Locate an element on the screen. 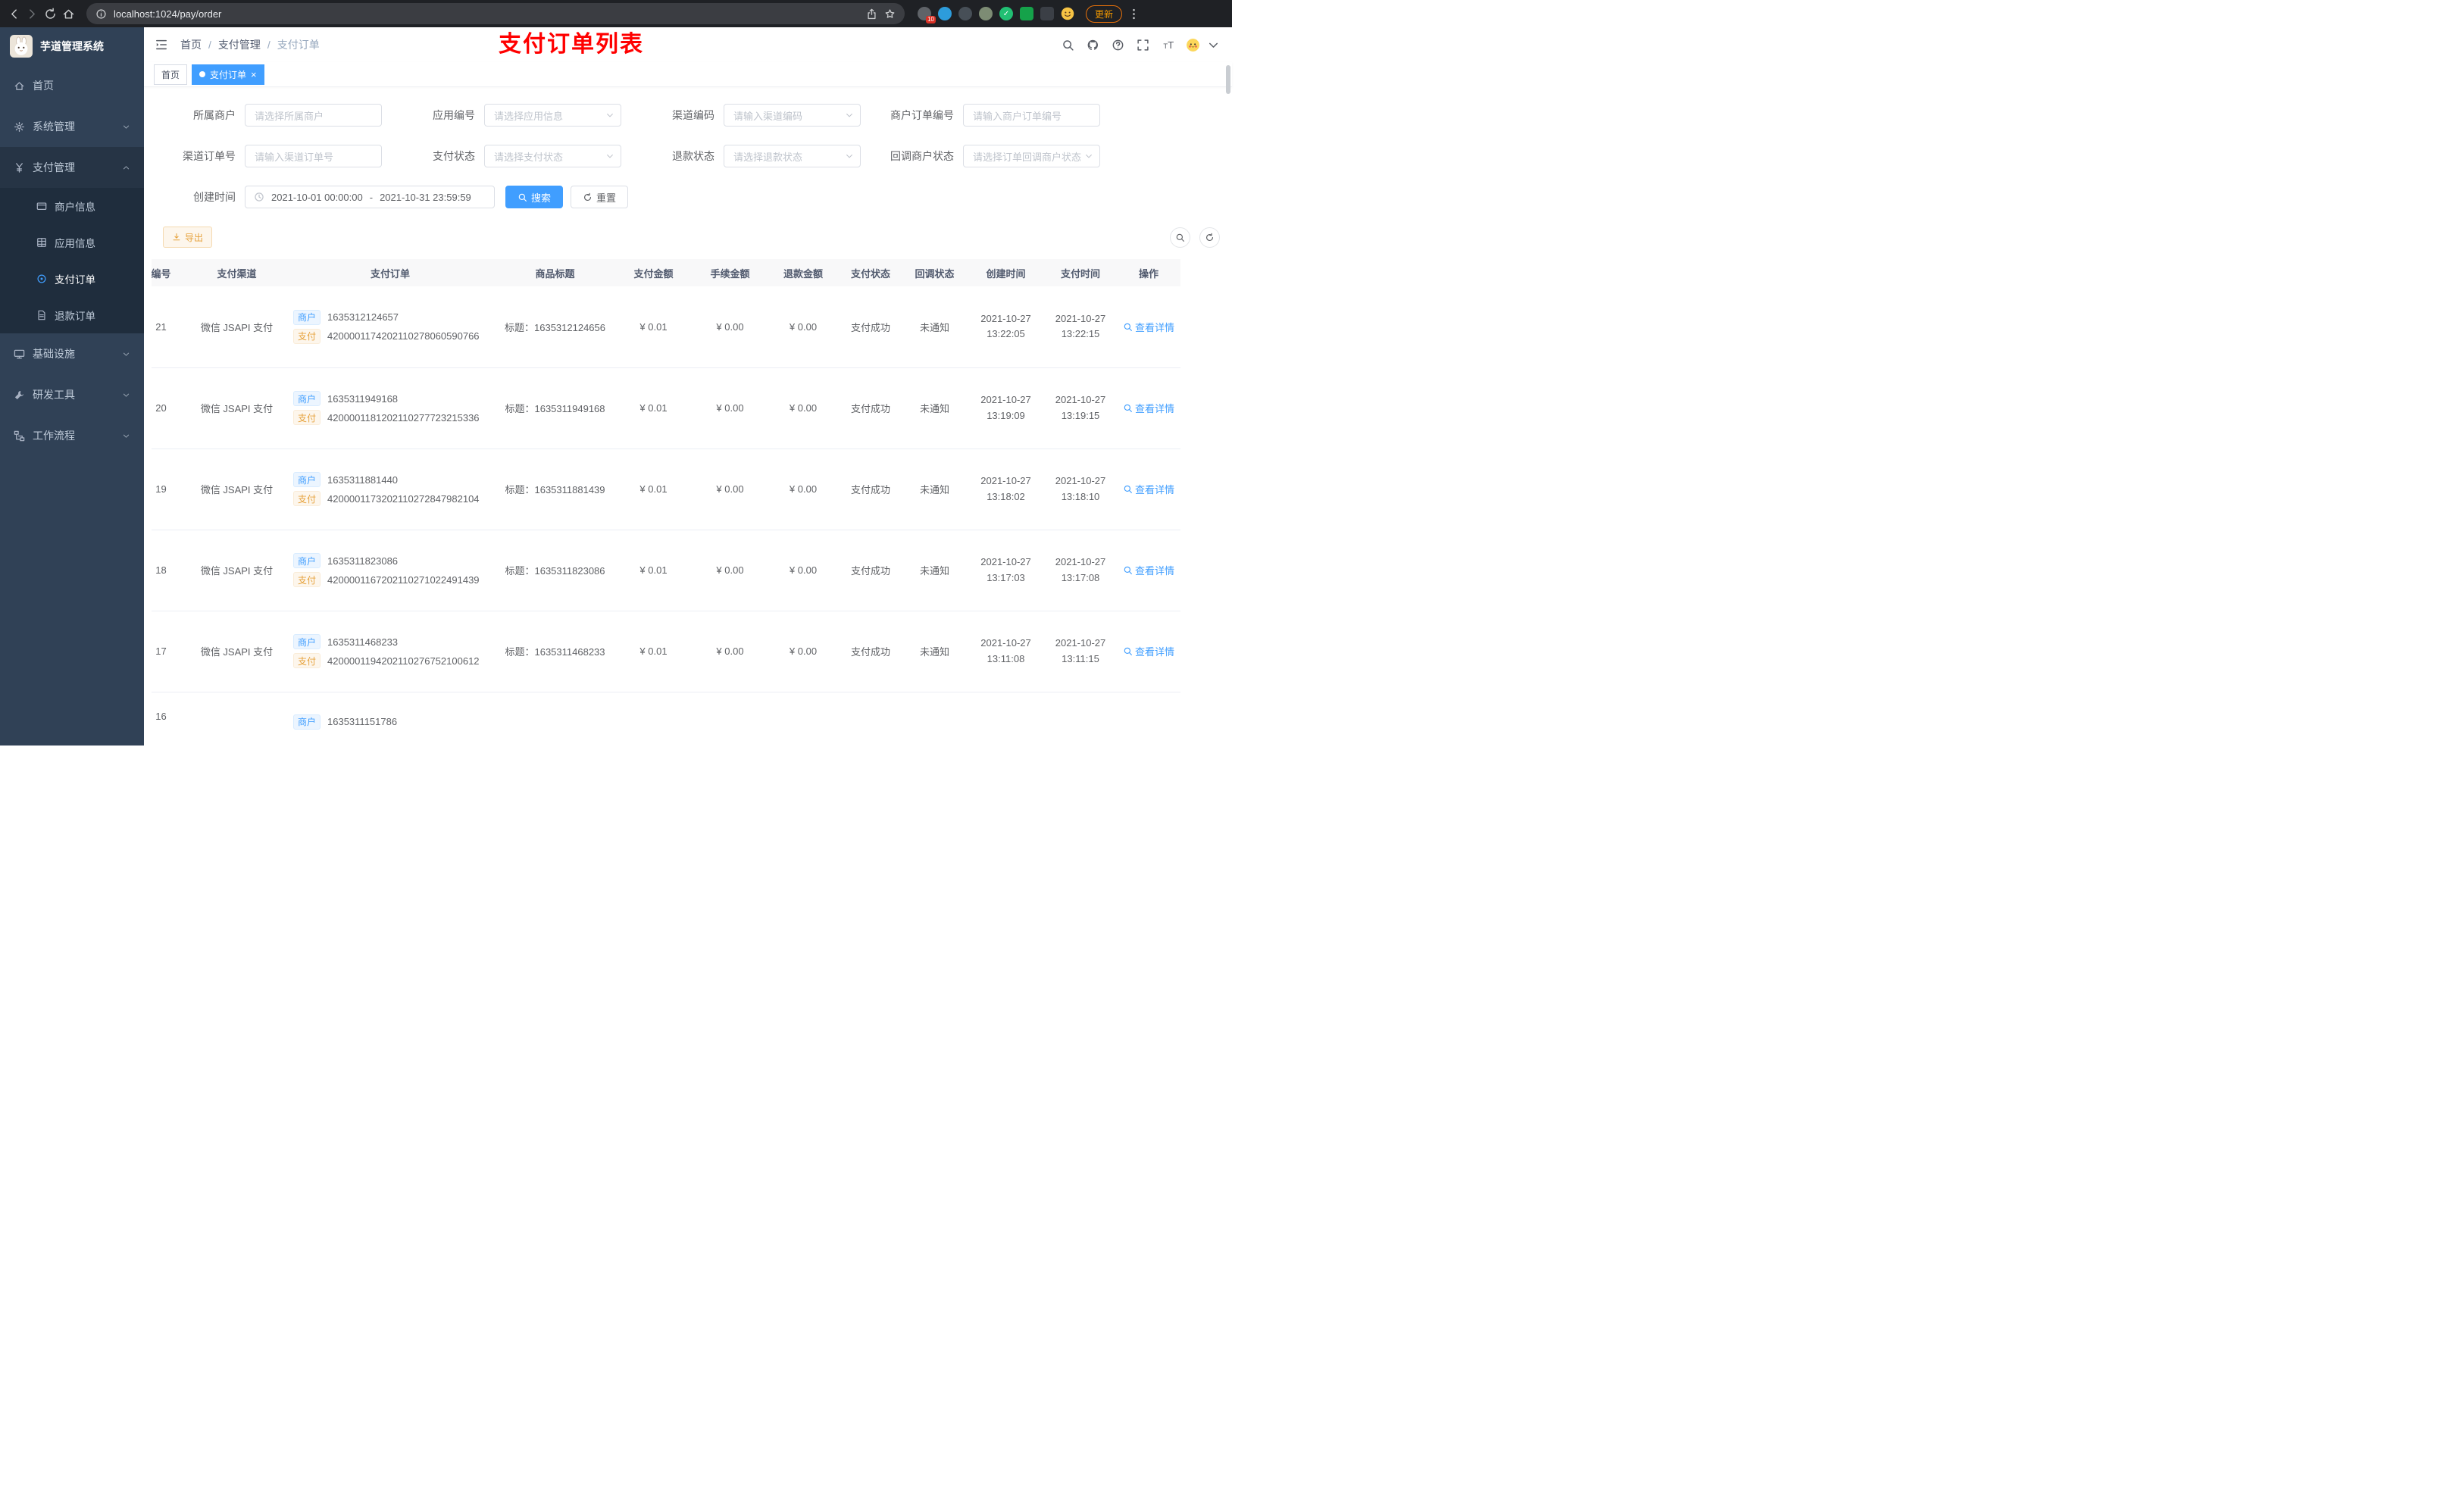 The width and height of the screenshot is (2464, 1491). order-id-cell: 19 is located at coordinates (170, 489).